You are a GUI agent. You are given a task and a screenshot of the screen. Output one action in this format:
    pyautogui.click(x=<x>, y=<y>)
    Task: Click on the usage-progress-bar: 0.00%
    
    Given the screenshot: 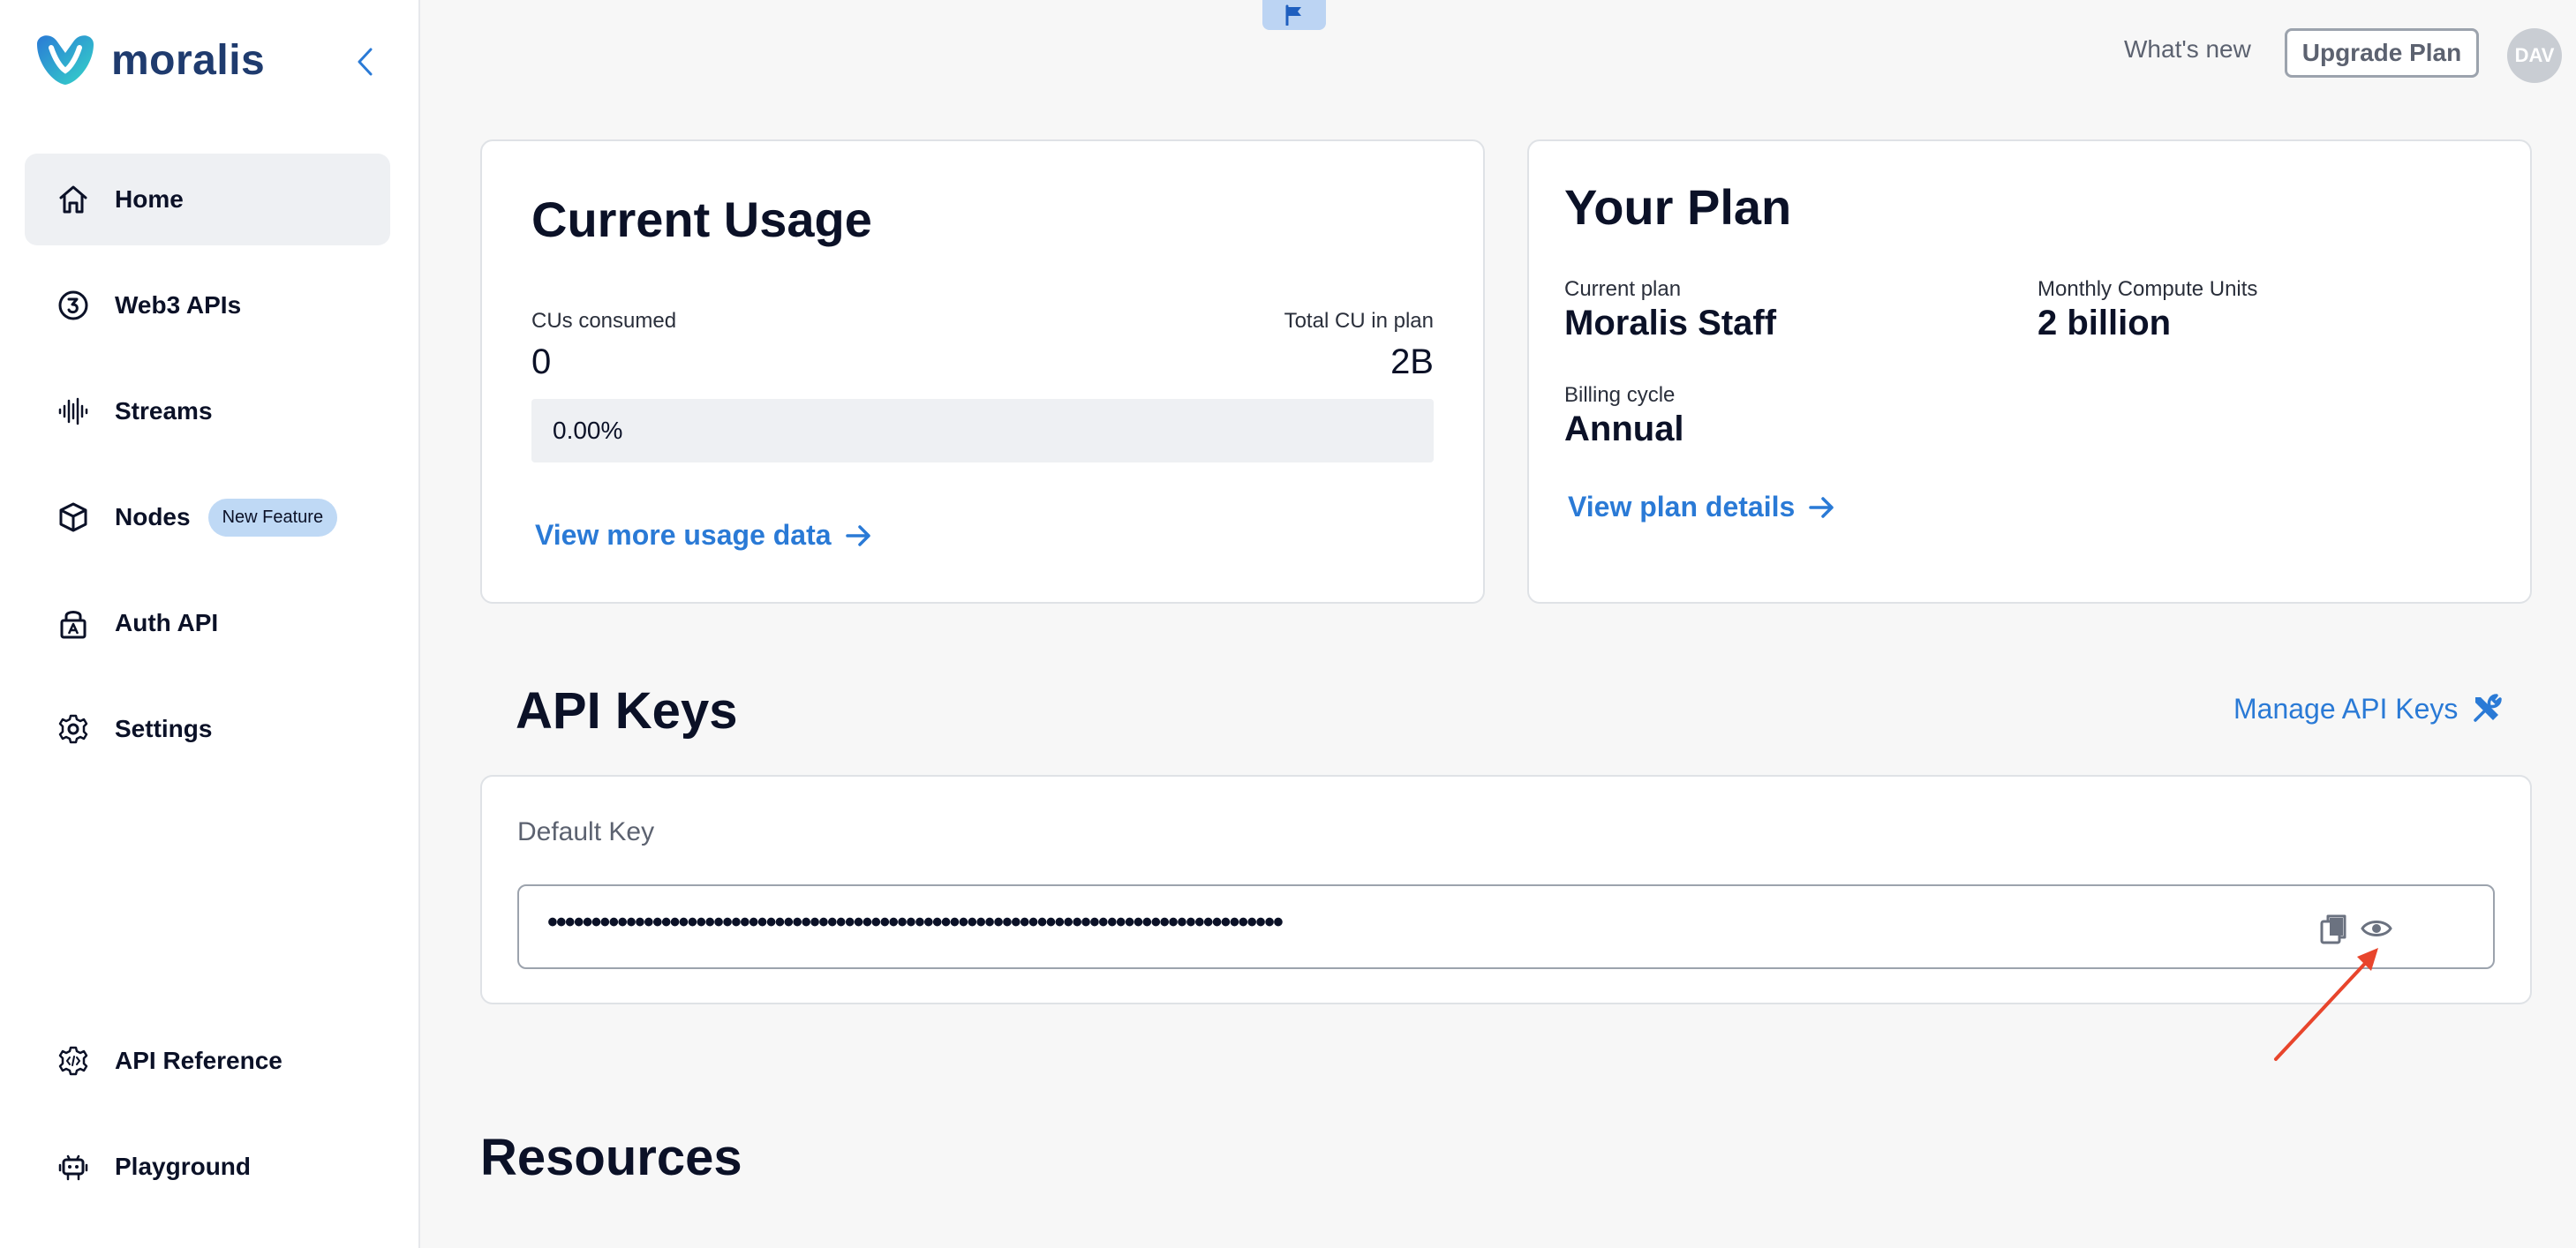 What is the action you would take?
    pyautogui.click(x=983, y=430)
    